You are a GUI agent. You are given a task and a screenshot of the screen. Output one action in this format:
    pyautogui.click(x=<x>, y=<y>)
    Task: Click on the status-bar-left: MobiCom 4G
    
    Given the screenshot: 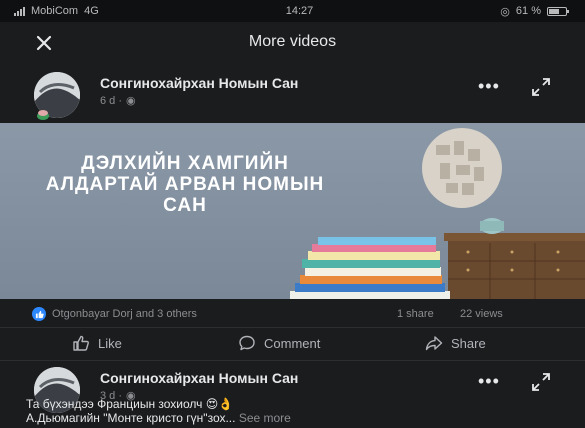 What is the action you would take?
    pyautogui.click(x=56, y=11)
    